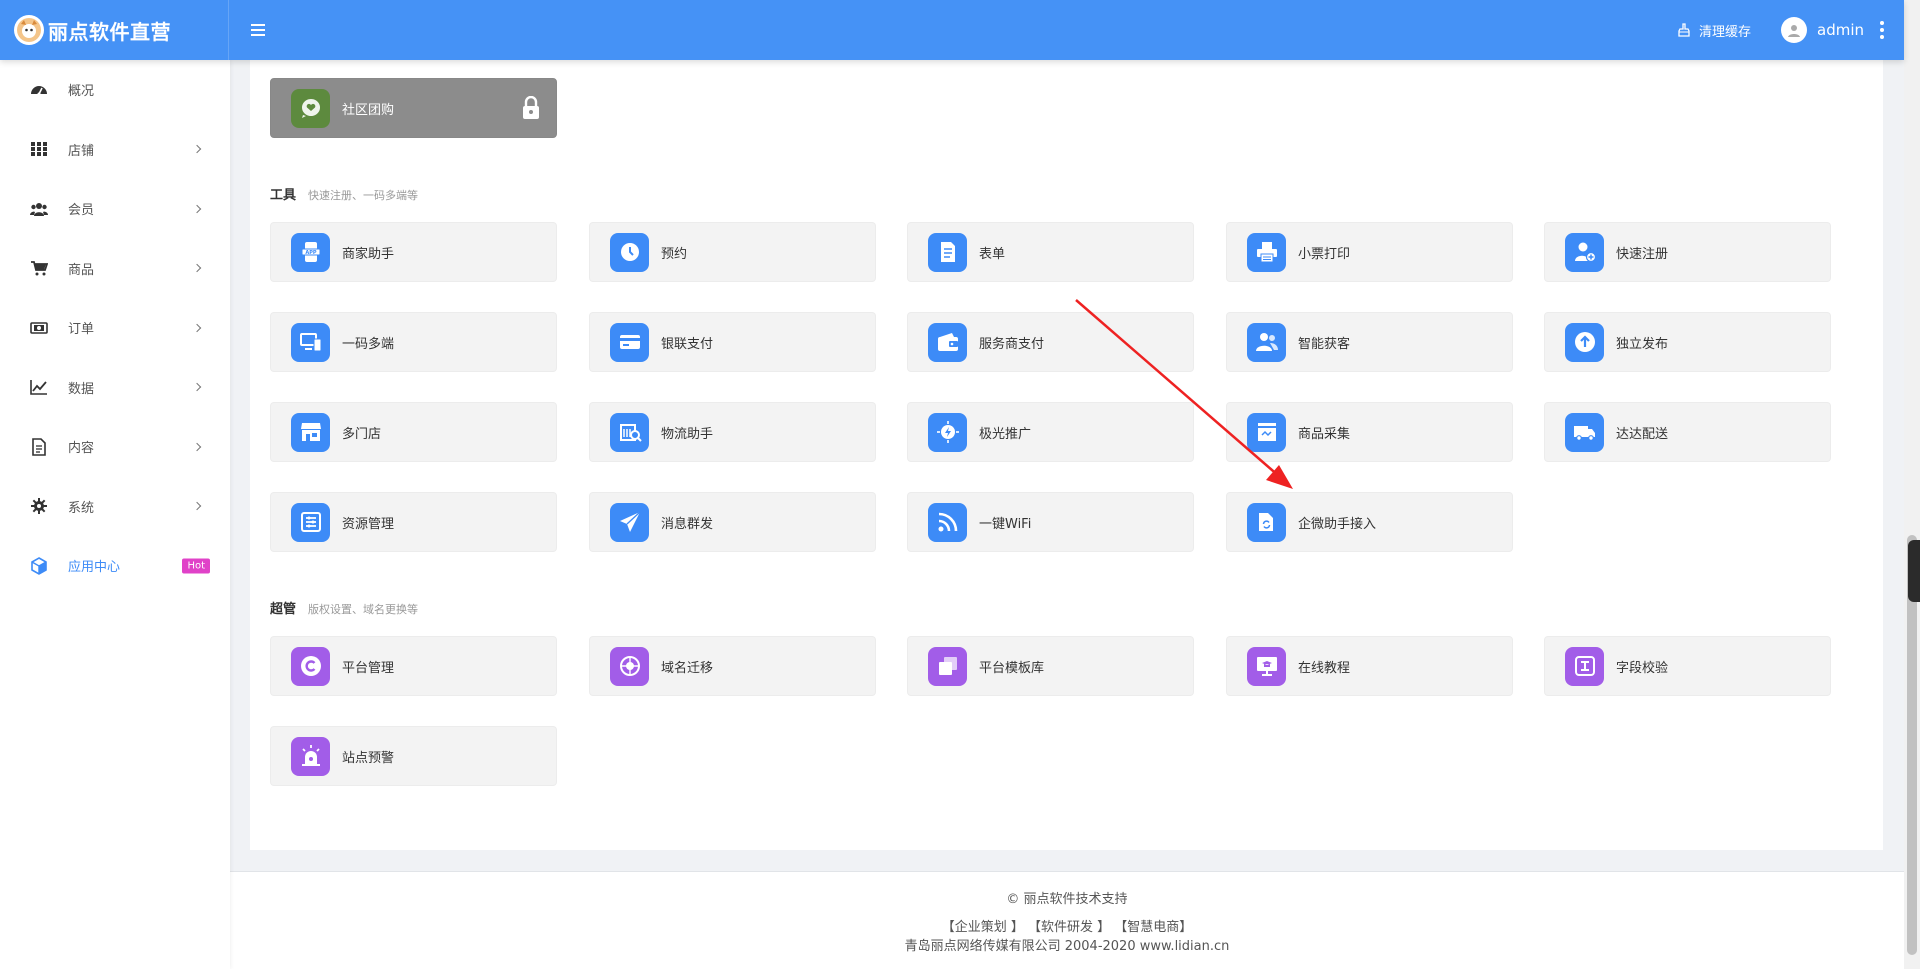 Image resolution: width=1920 pixels, height=969 pixels. Describe the element at coordinates (1584, 342) in the screenshot. I see `upload-icon` at that location.